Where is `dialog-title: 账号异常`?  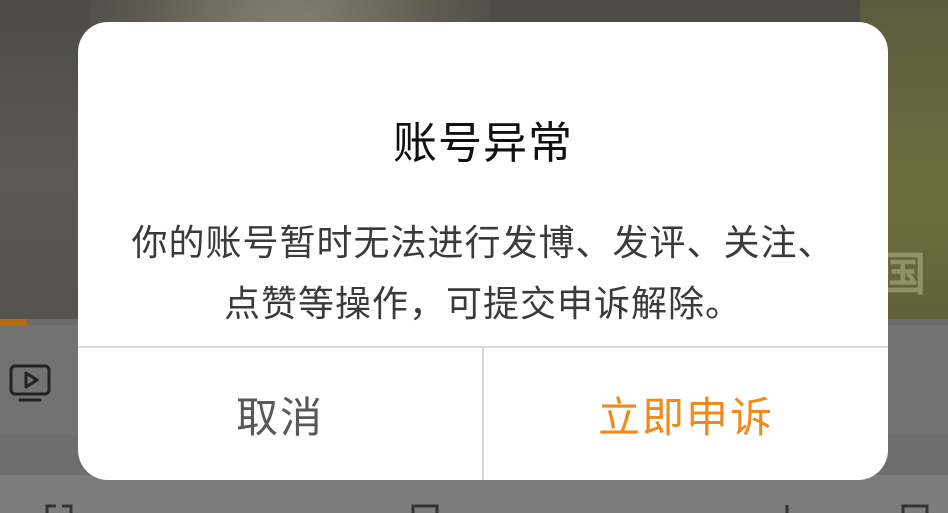
dialog-title: 账号异常 is located at coordinates (483, 143).